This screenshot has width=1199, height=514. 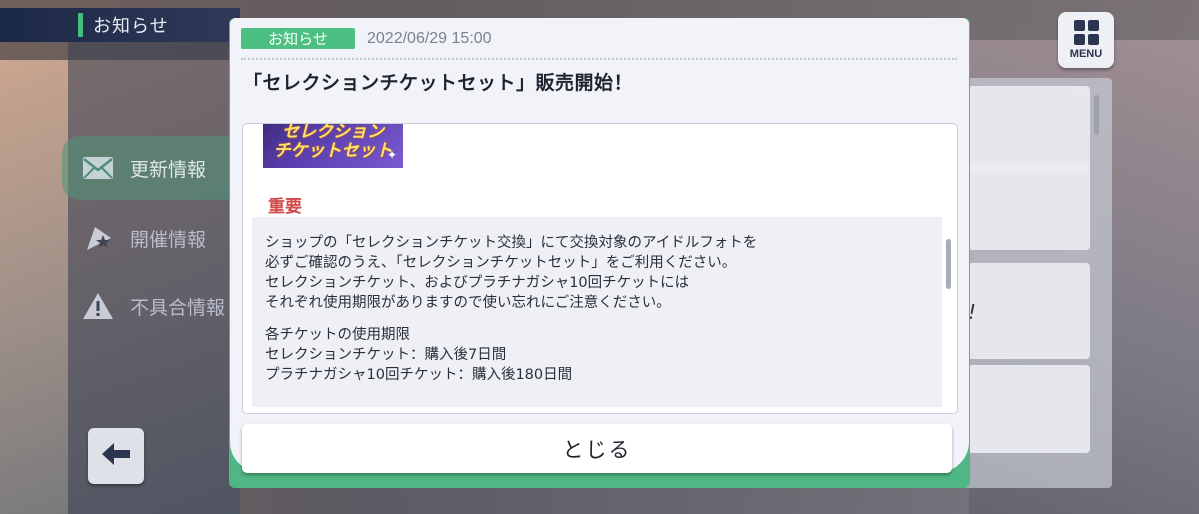 I want to click on menu-button: MENU, so click(x=1086, y=40).